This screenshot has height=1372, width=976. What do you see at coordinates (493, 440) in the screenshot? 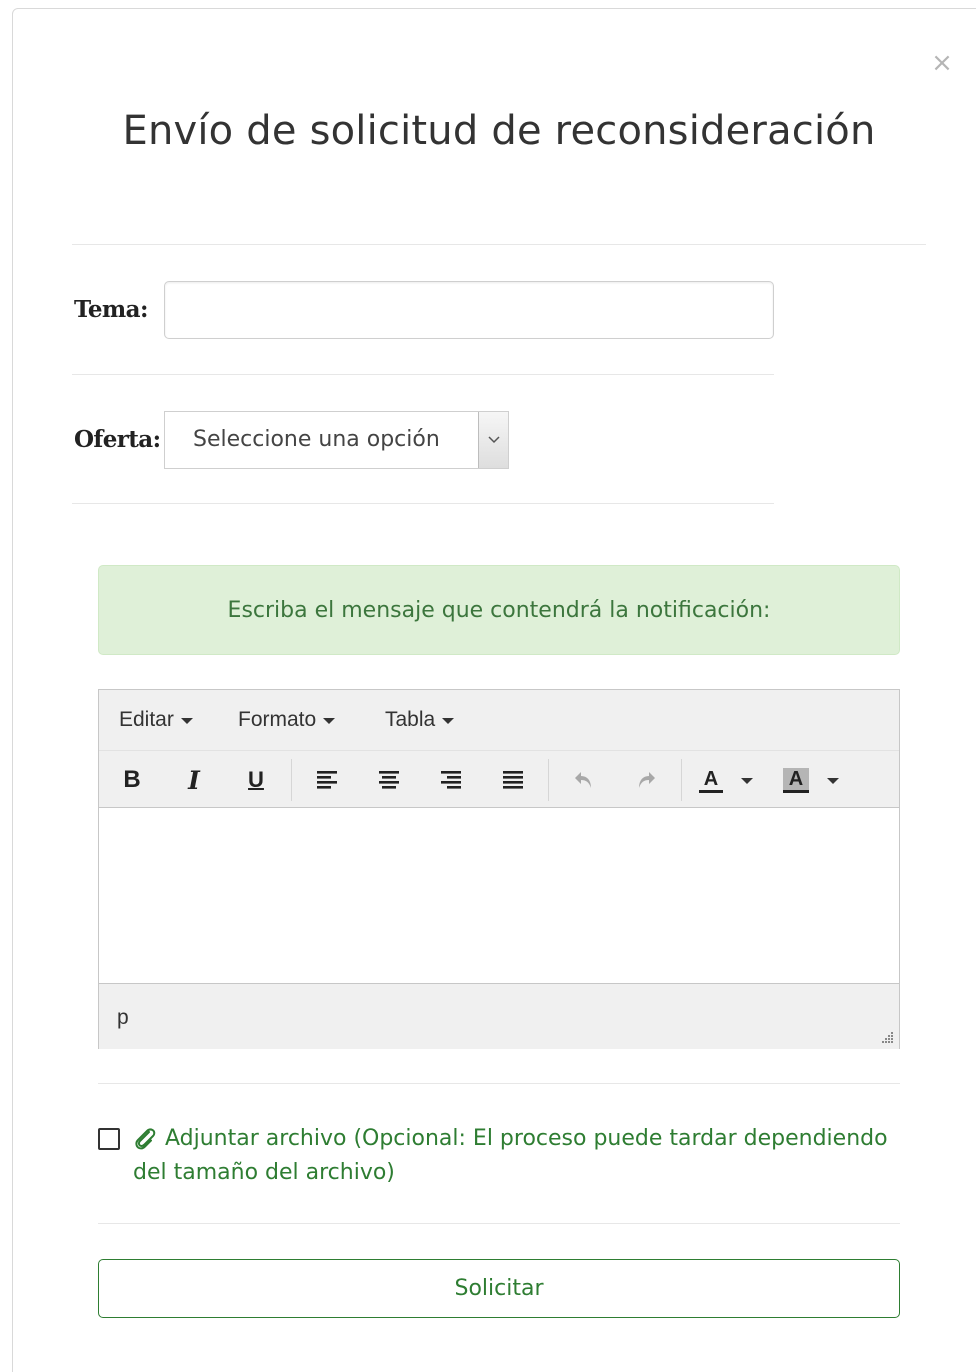
I see `chevron-down-icon` at bounding box center [493, 440].